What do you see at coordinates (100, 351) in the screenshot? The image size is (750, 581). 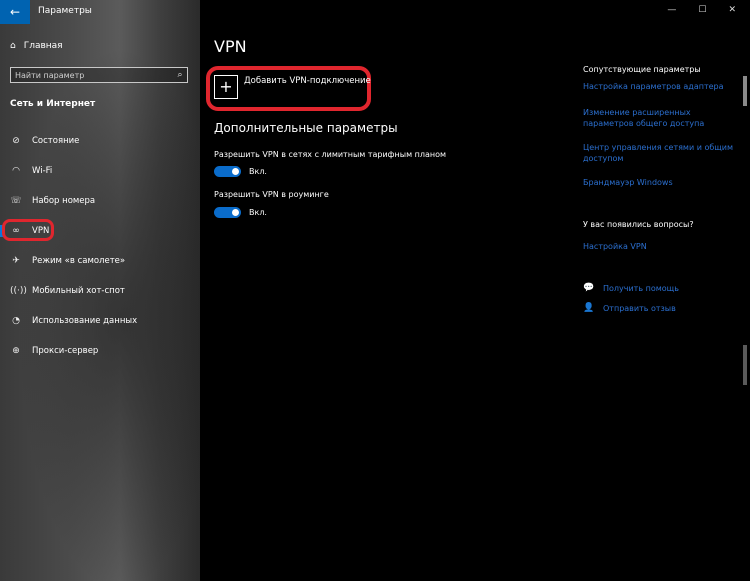 I see `sidebar-item-proxy: ⊕ Прокси-сервер` at bounding box center [100, 351].